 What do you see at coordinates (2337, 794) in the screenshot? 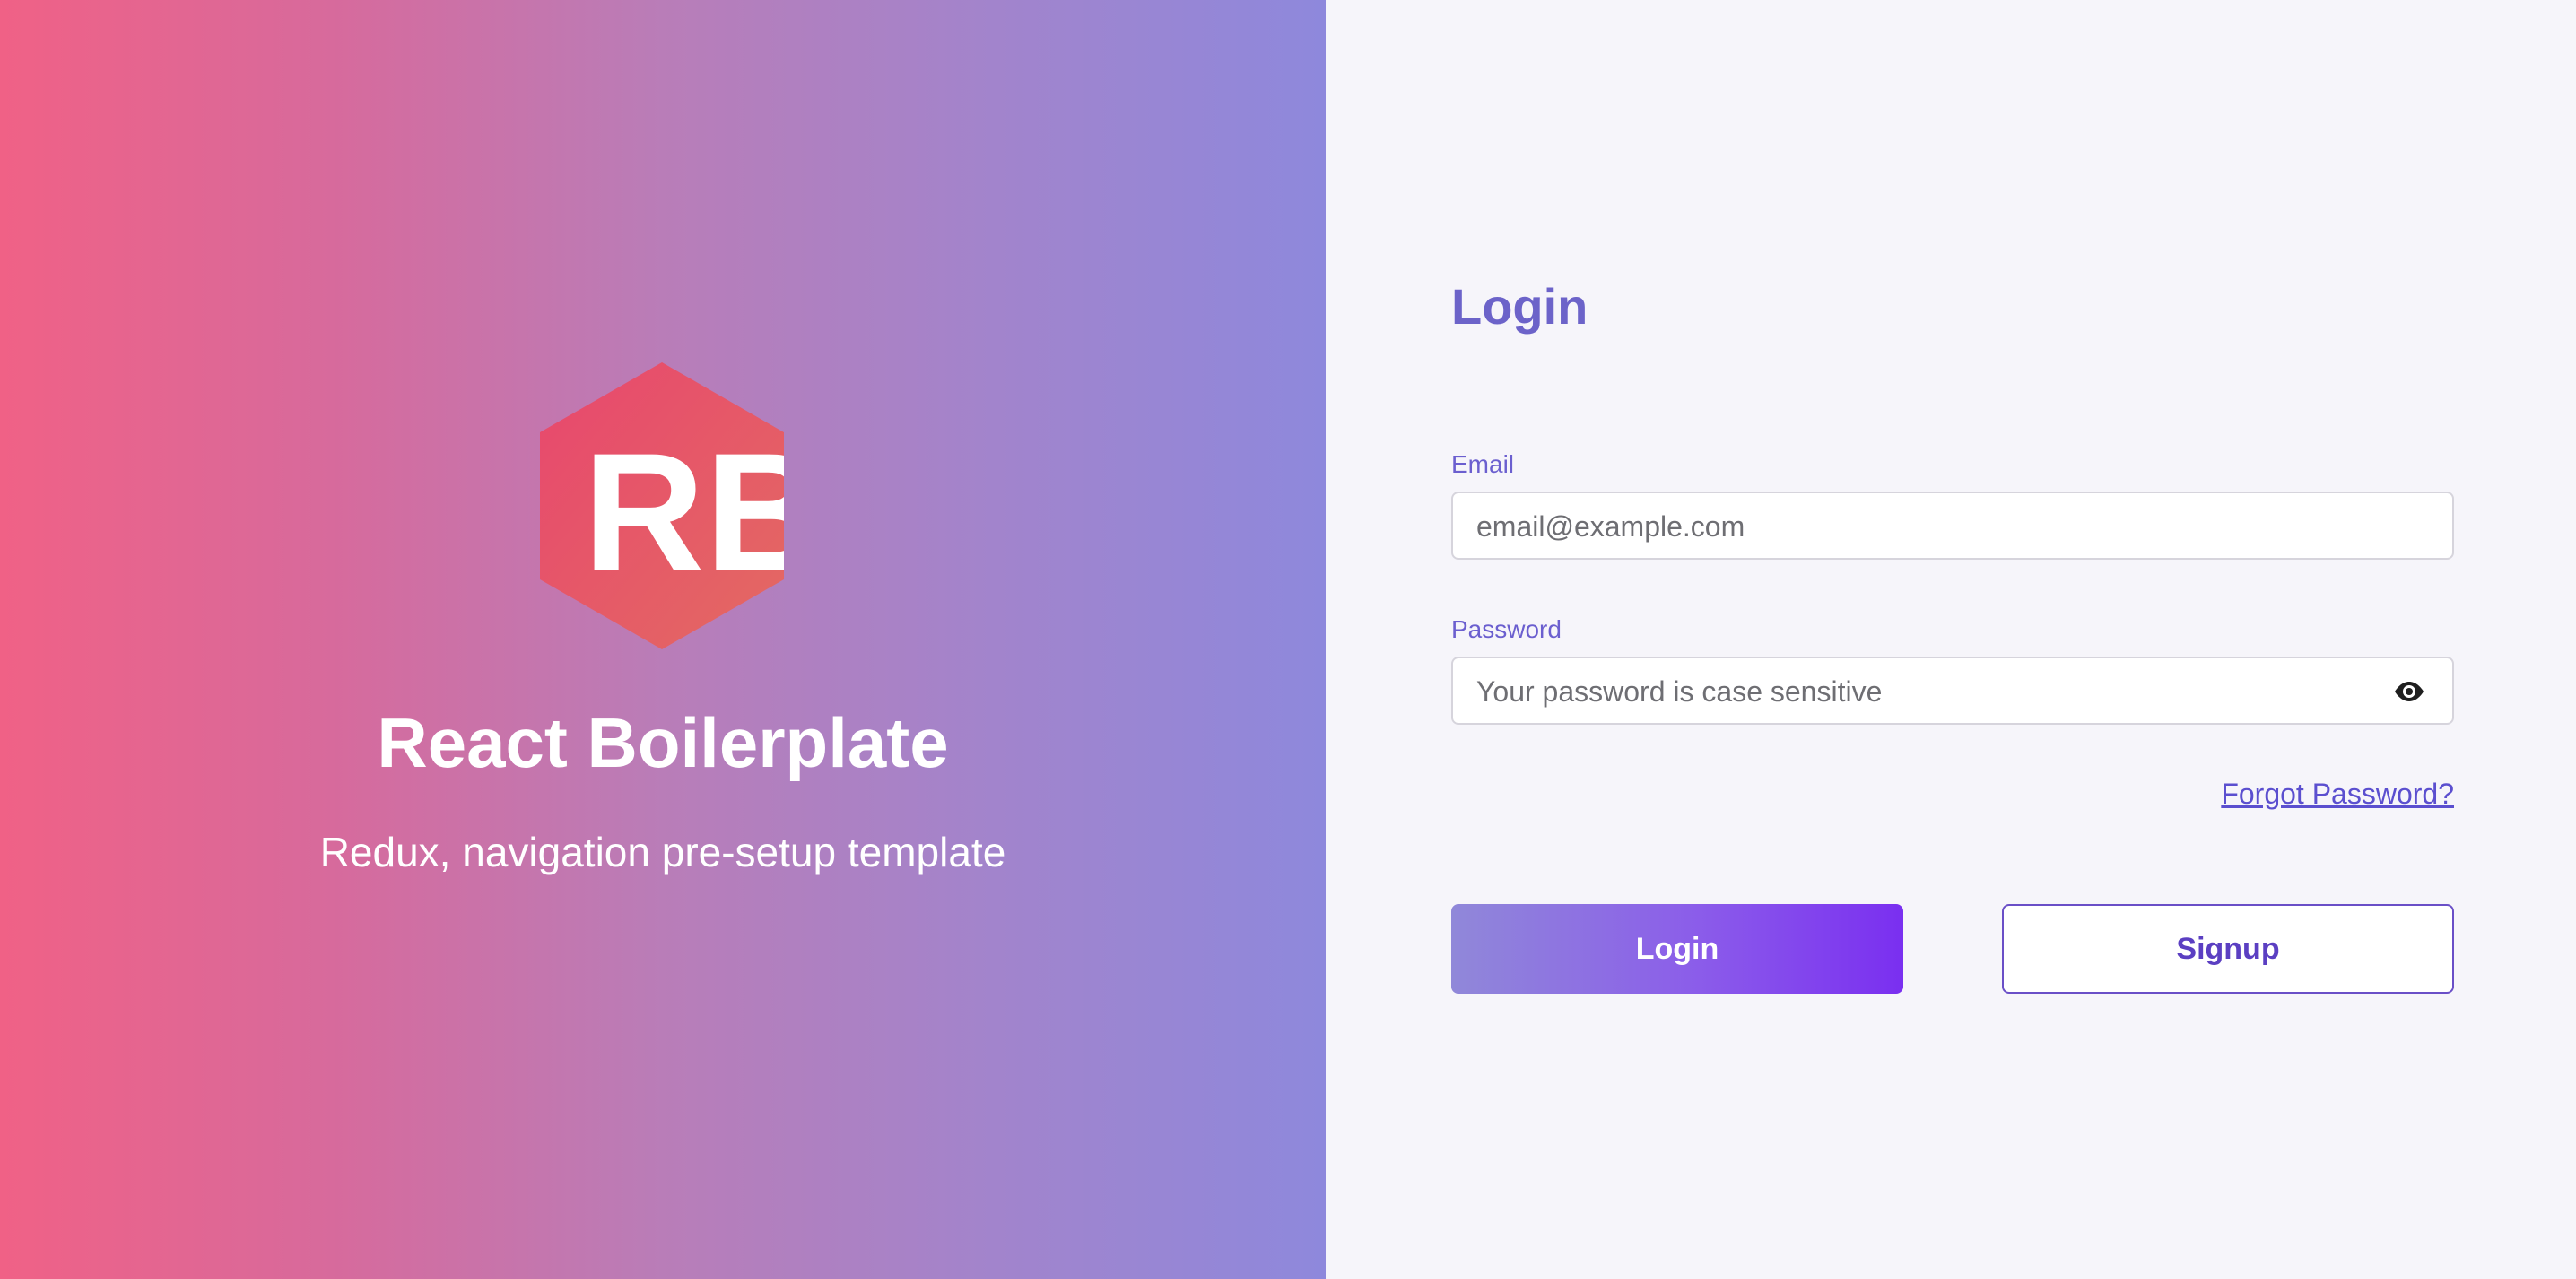
I see `forgot-password-link: Forgot Password?` at bounding box center [2337, 794].